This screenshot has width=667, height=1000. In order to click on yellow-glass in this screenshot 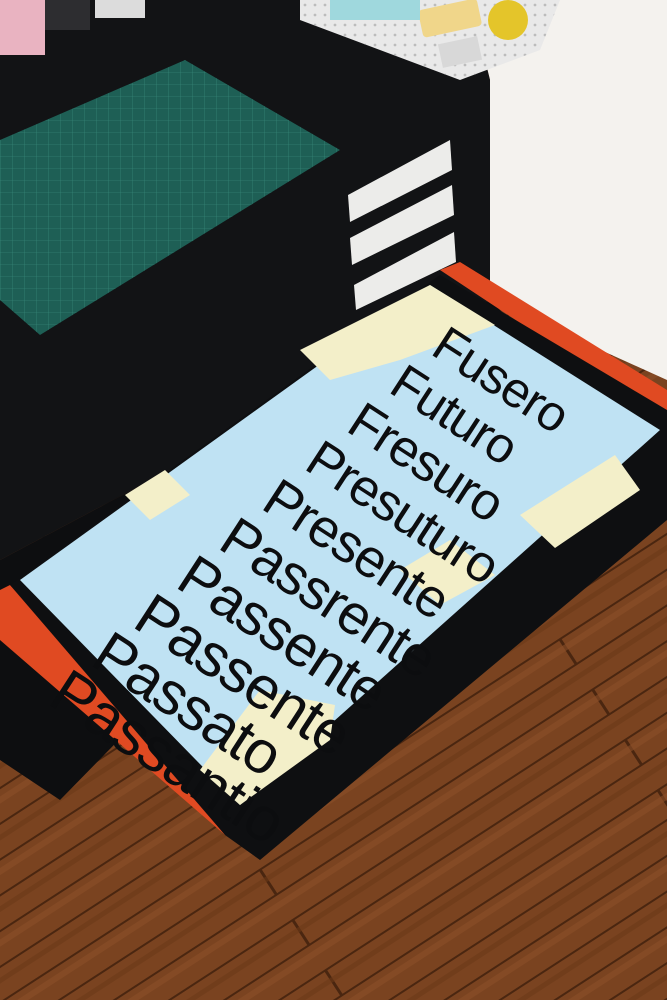, I will do `click(508, 20)`.